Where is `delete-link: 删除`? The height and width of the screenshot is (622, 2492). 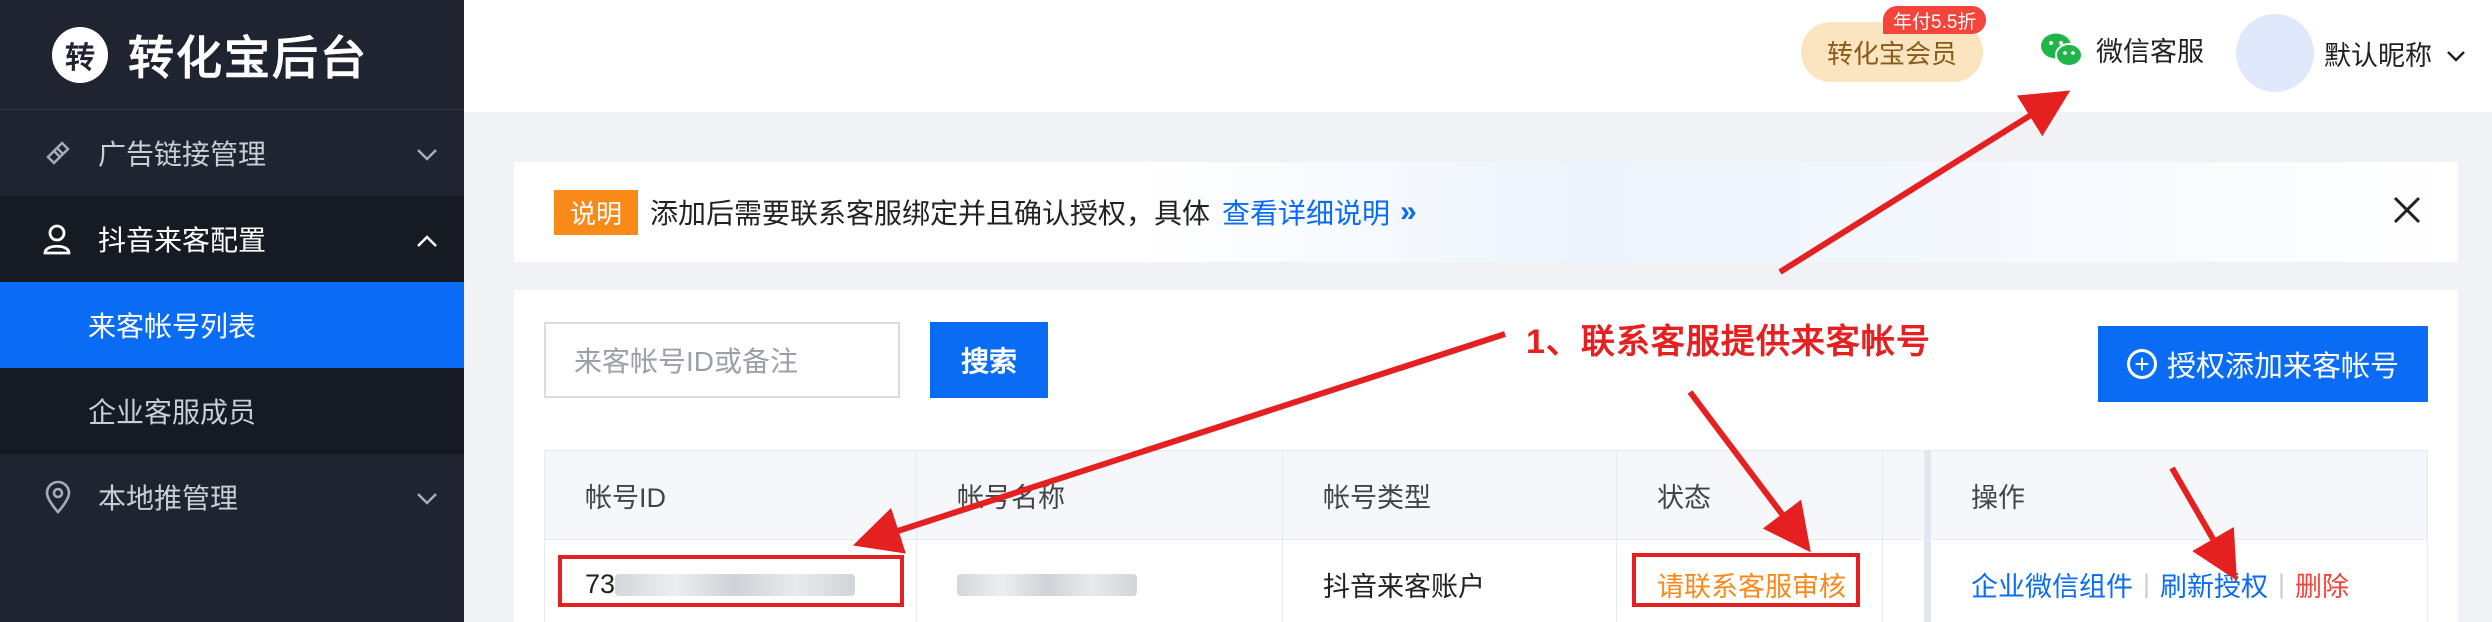 delete-link: 删除 is located at coordinates (2322, 584).